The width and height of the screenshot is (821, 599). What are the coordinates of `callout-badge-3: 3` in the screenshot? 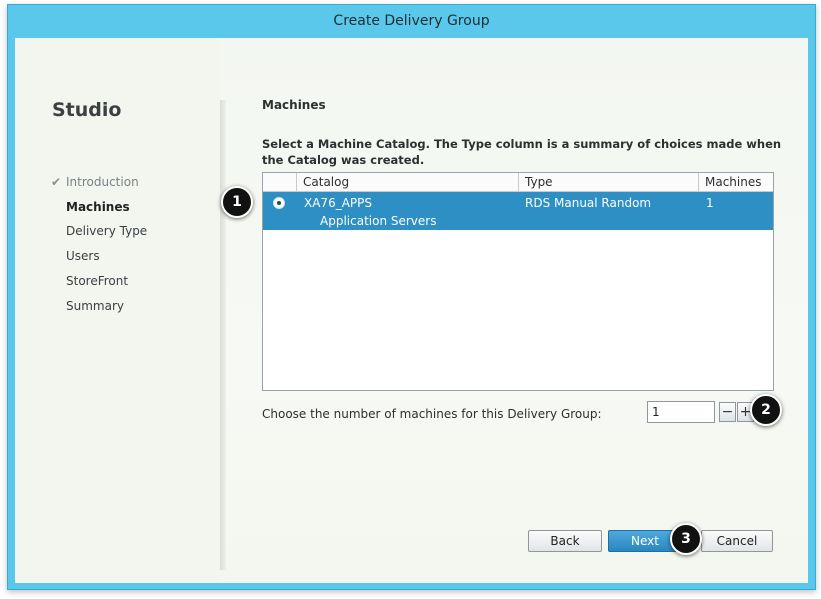 It's located at (686, 539).